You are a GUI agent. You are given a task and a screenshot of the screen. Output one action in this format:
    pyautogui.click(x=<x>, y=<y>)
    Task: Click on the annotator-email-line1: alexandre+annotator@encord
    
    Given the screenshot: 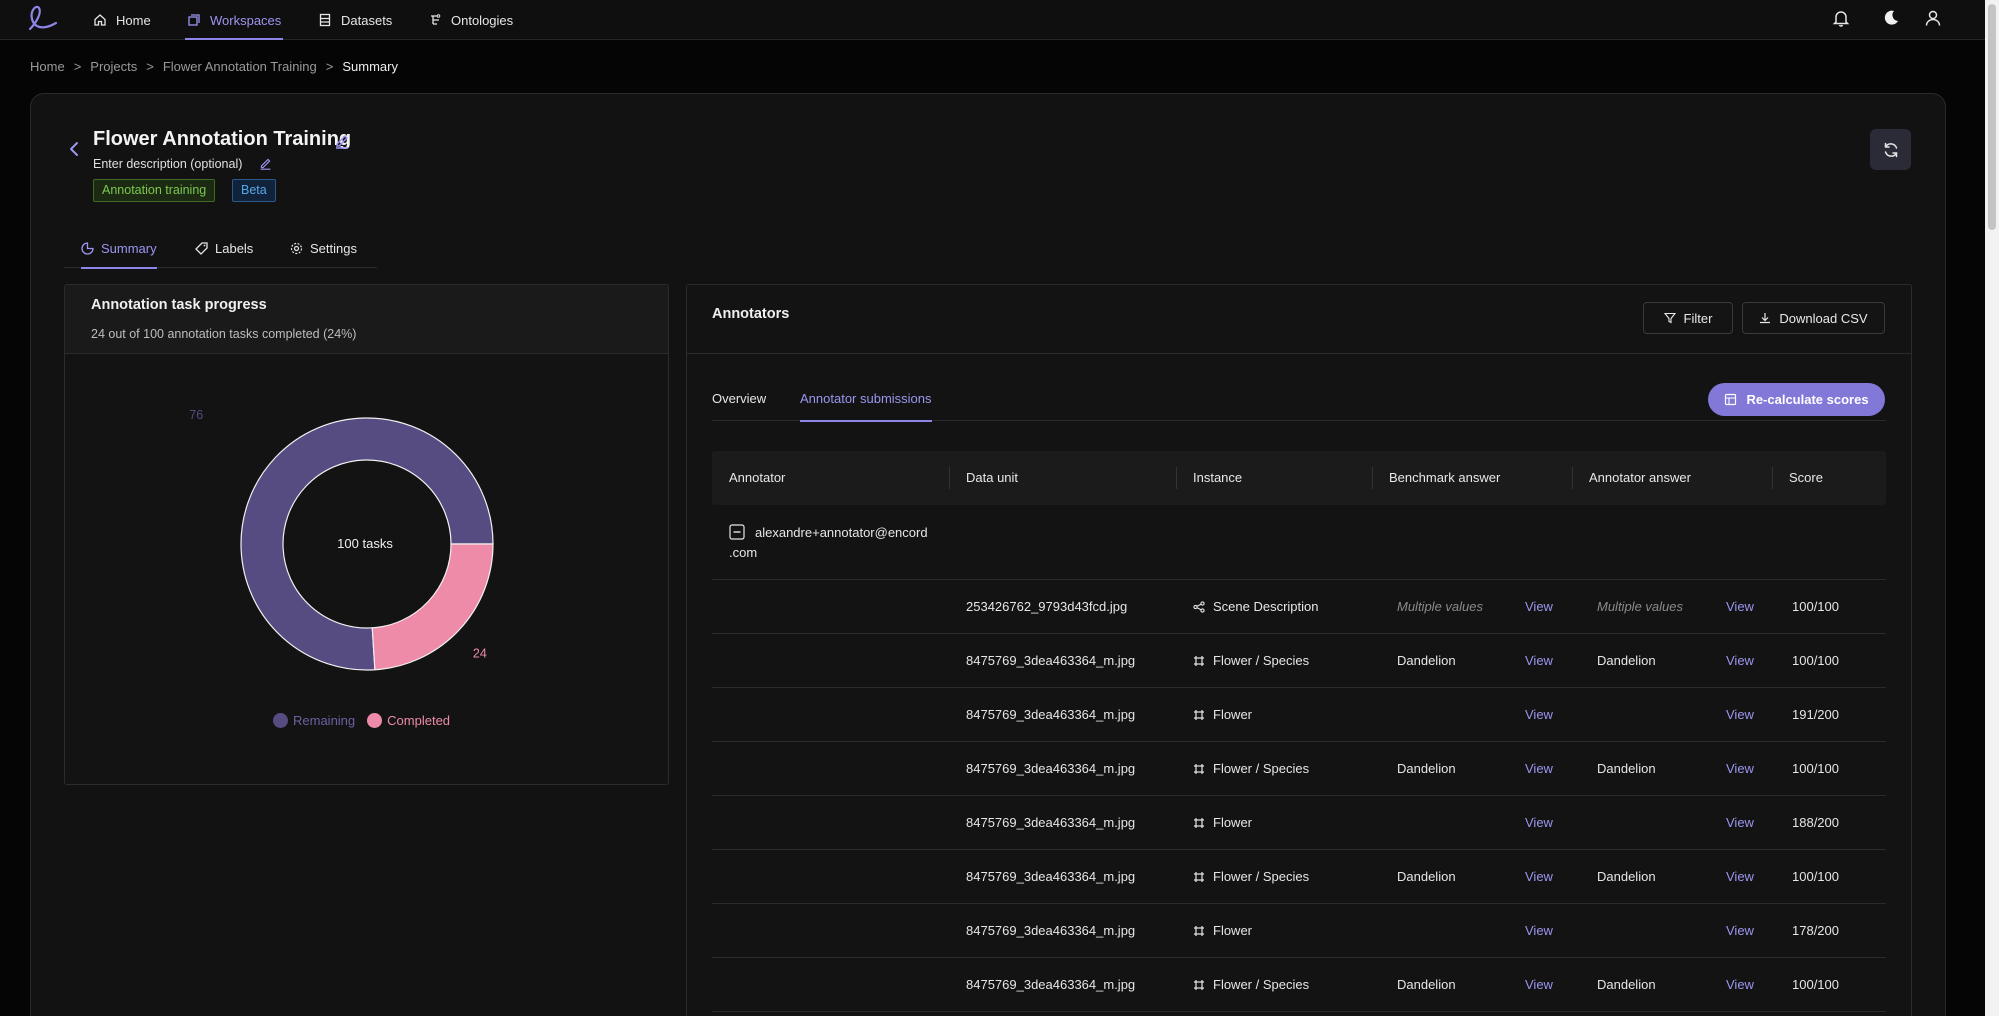 What is the action you would take?
    pyautogui.click(x=841, y=532)
    